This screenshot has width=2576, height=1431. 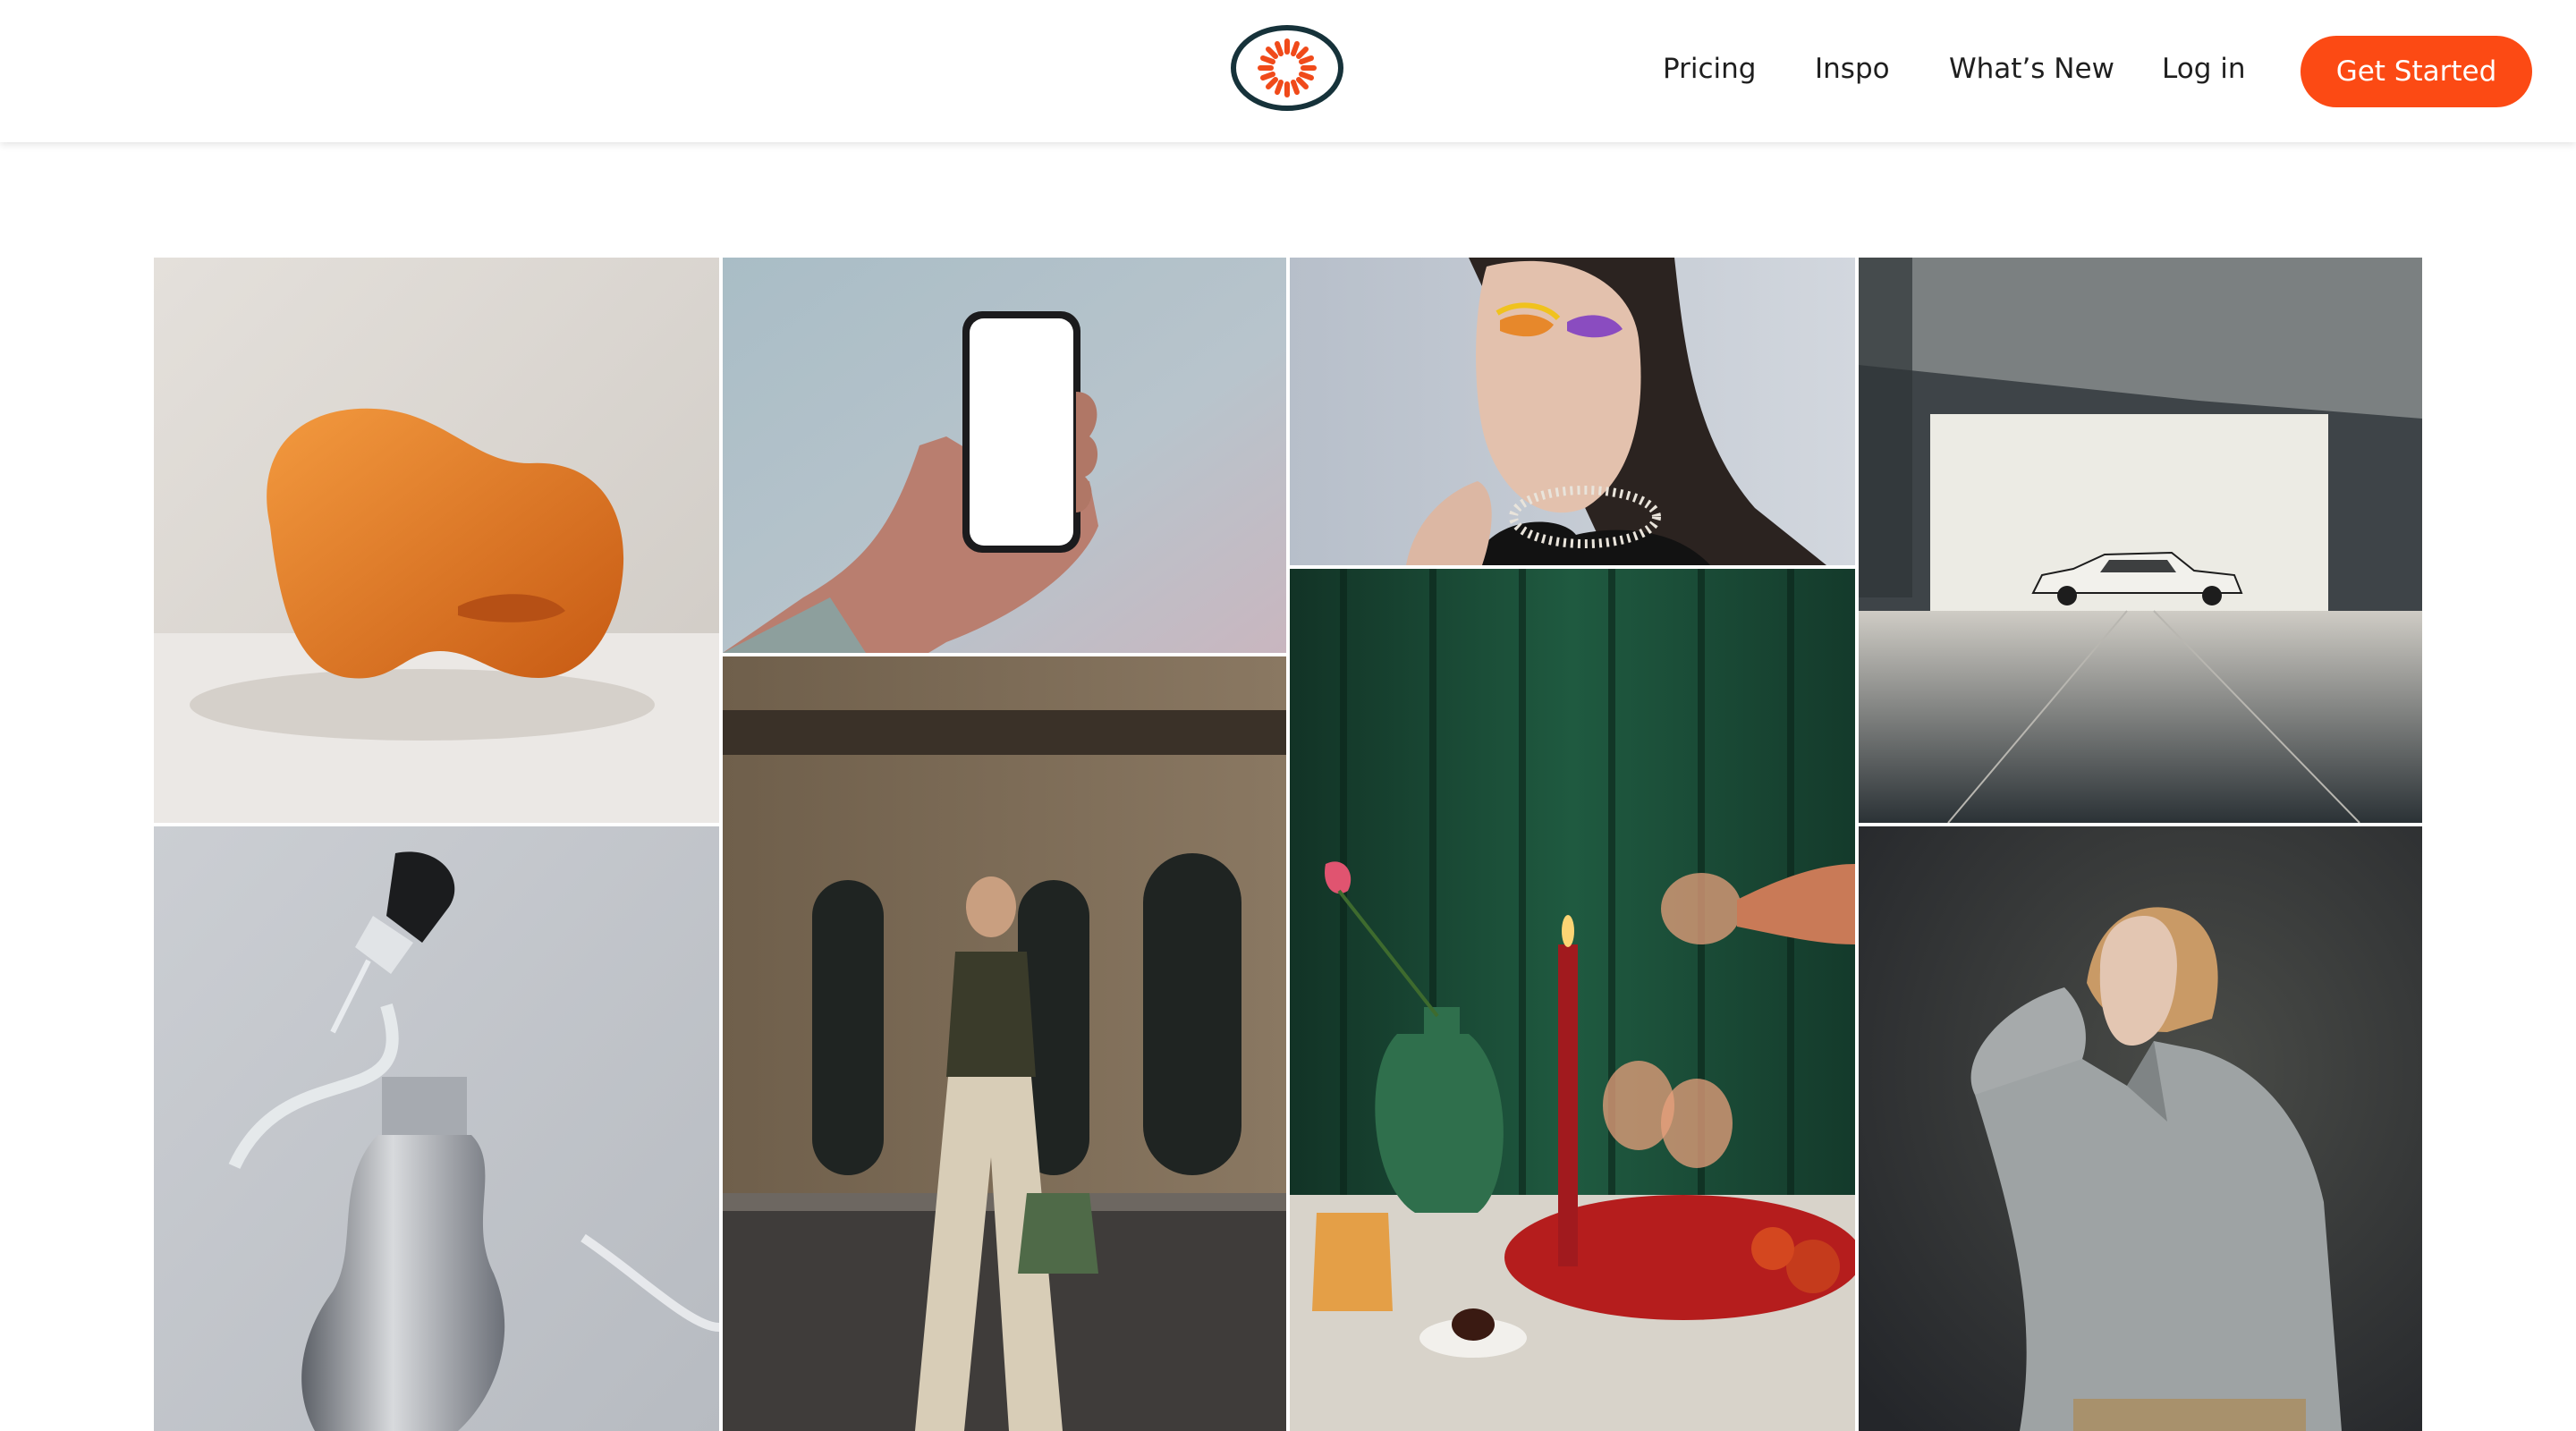 I want to click on gallery-image-candle-table, so click(x=1572, y=1000).